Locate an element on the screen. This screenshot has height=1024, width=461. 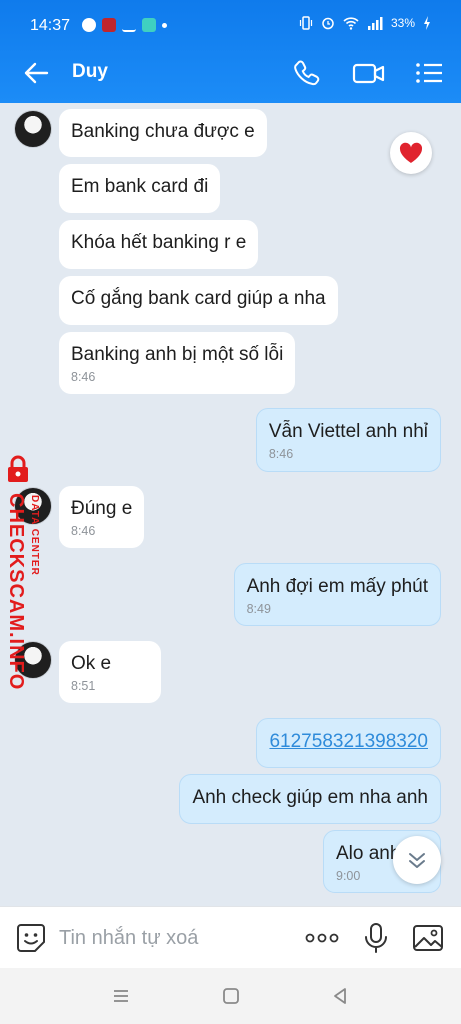
image-icon is located at coordinates (428, 938).